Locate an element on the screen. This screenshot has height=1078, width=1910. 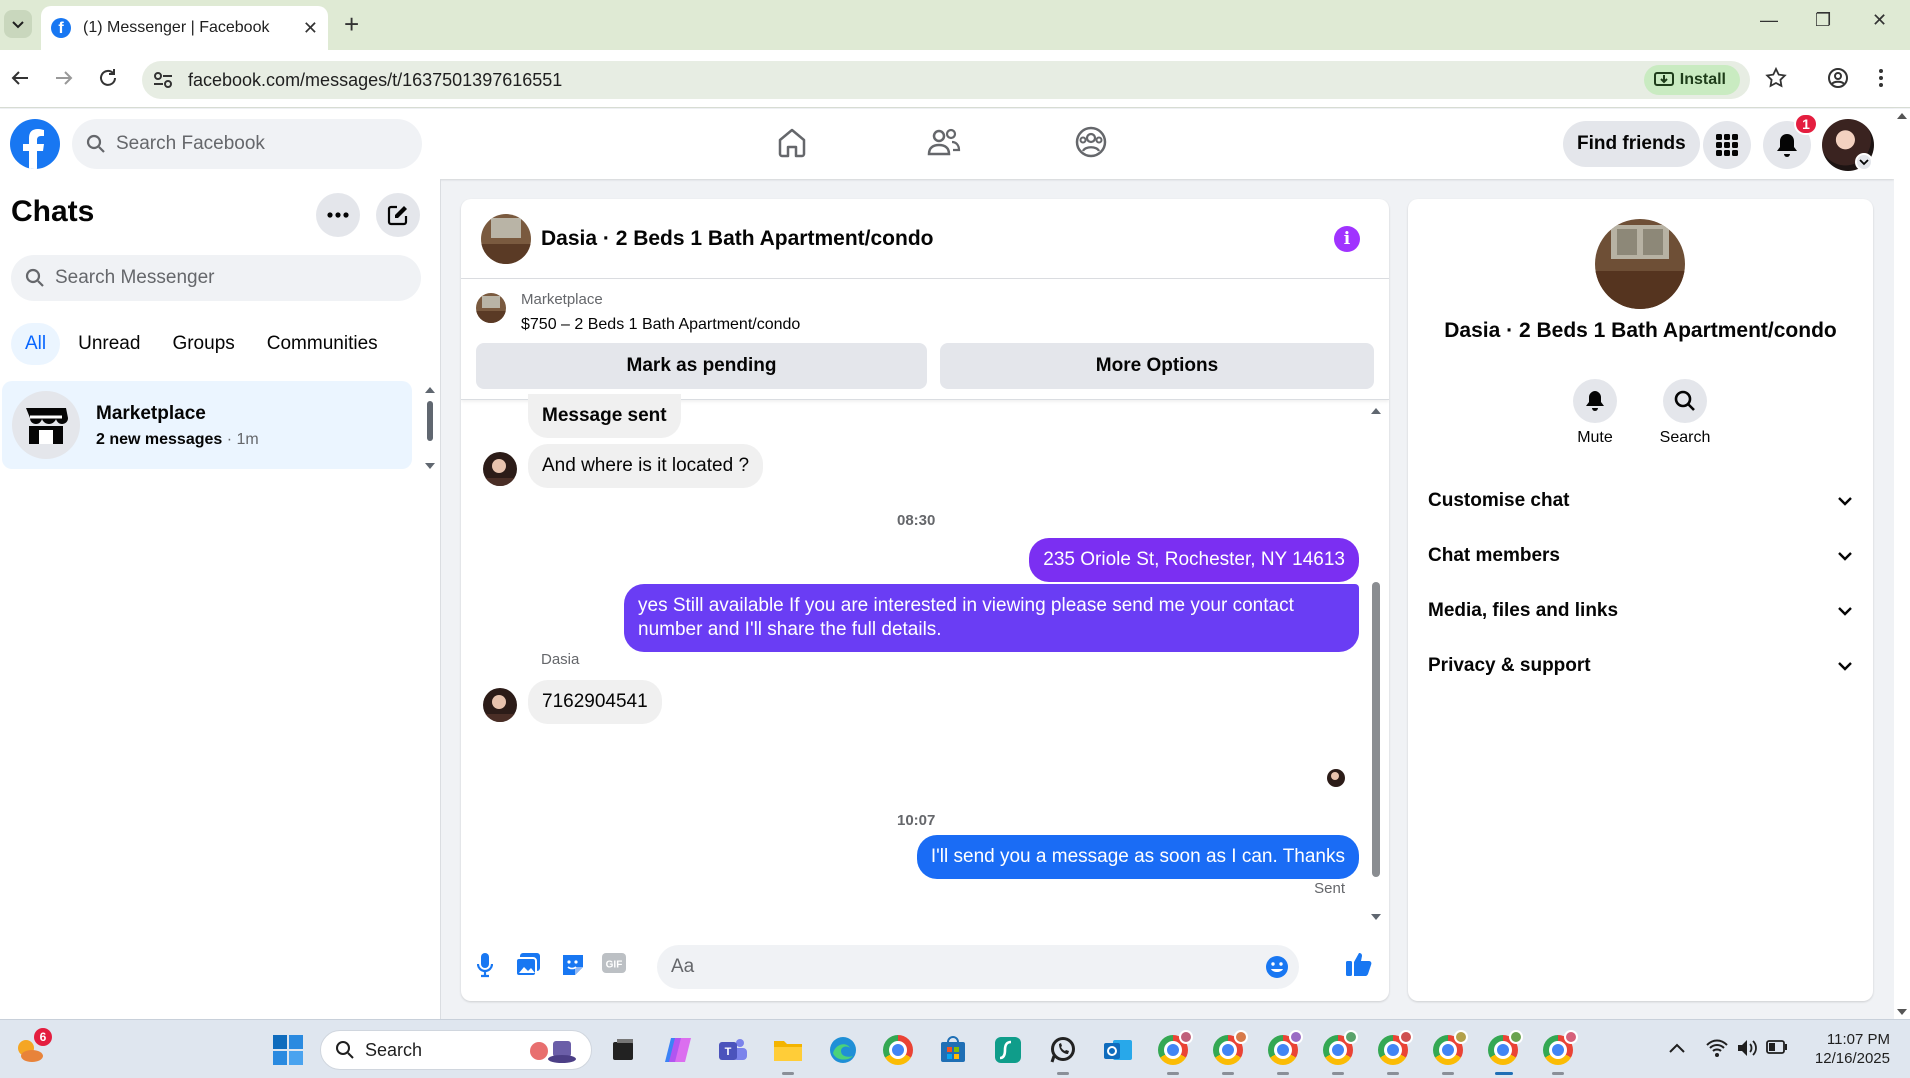
start-button is located at coordinates (288, 1050).